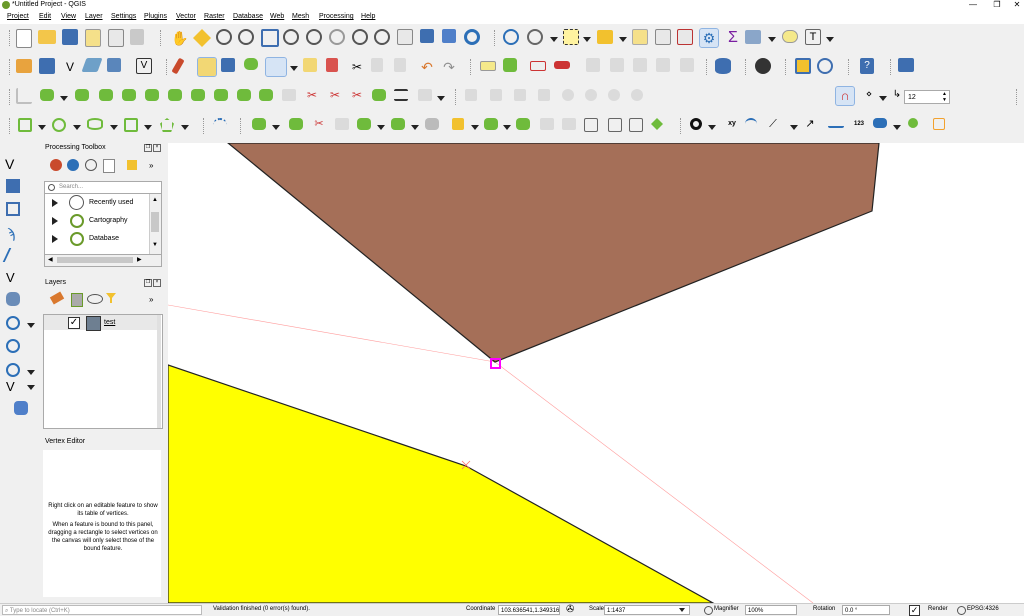 Image resolution: width=1024 pixels, height=616 pixels. I want to click on layer-row: ✓ test, so click(102, 323).